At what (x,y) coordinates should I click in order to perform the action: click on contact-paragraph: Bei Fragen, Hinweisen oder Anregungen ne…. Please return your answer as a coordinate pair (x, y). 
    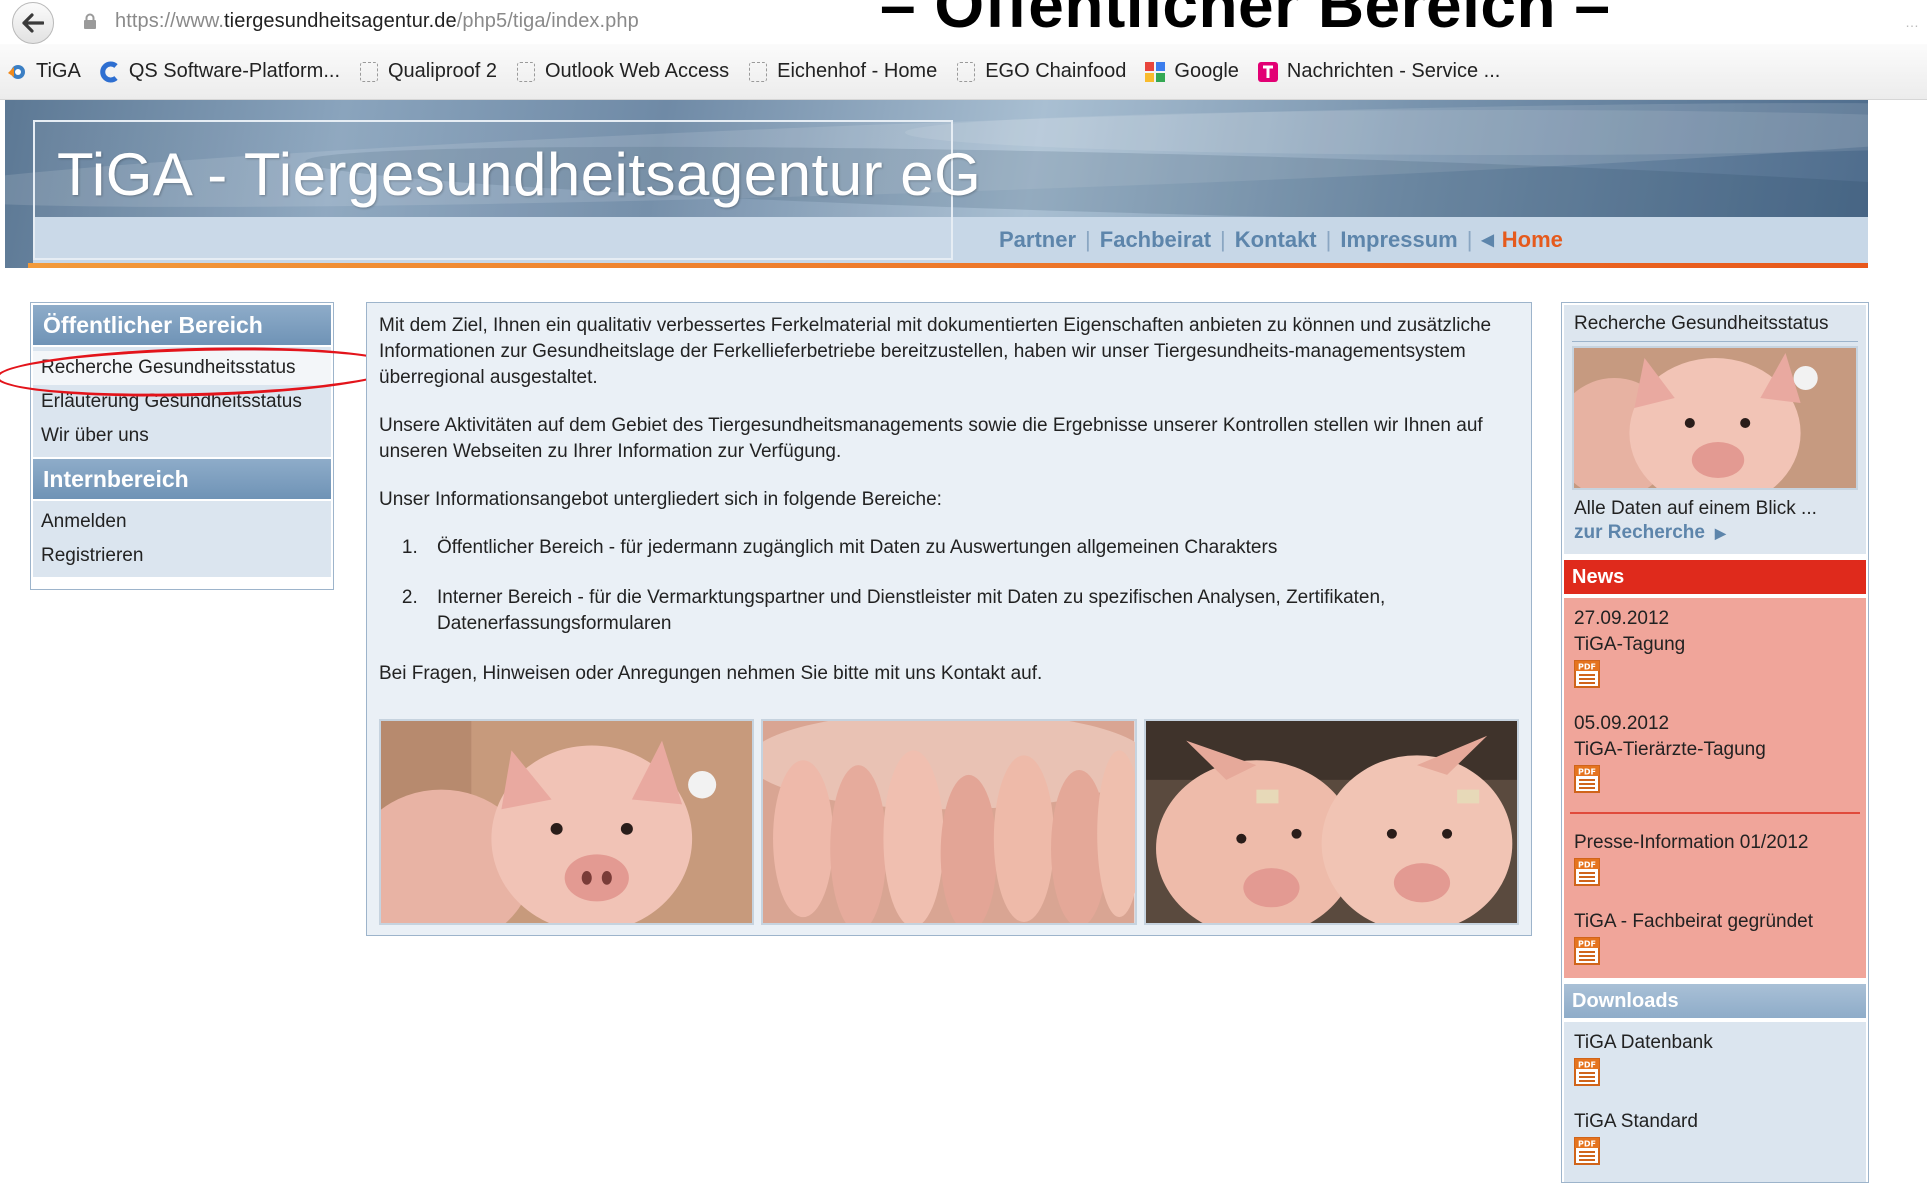
    Looking at the image, I should click on (711, 673).